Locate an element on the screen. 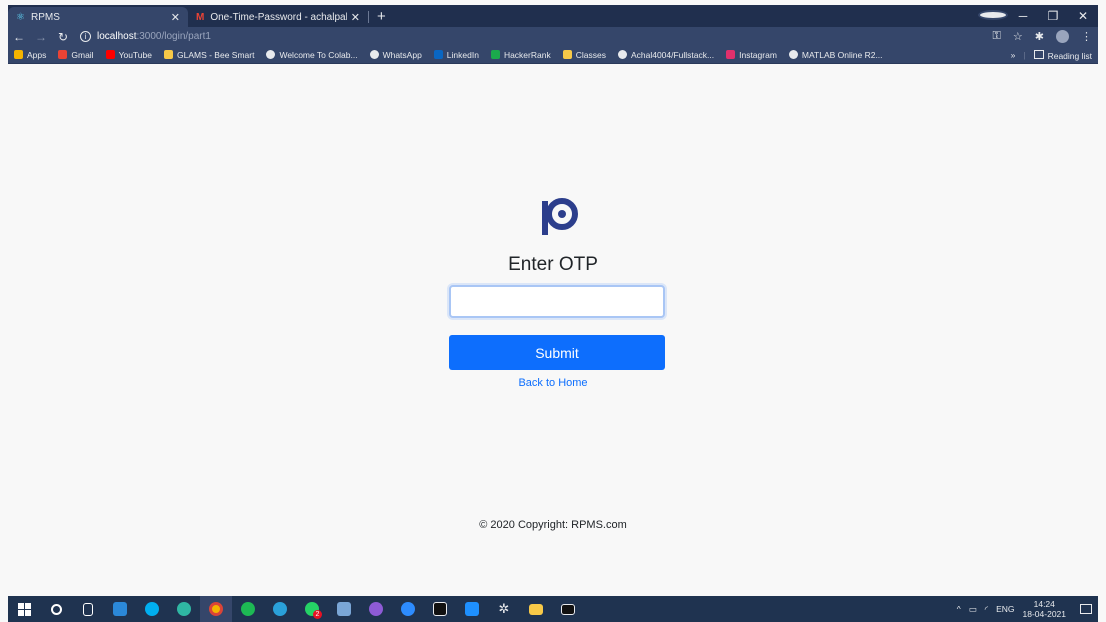  hackerrank-icon is located at coordinates (495, 54).